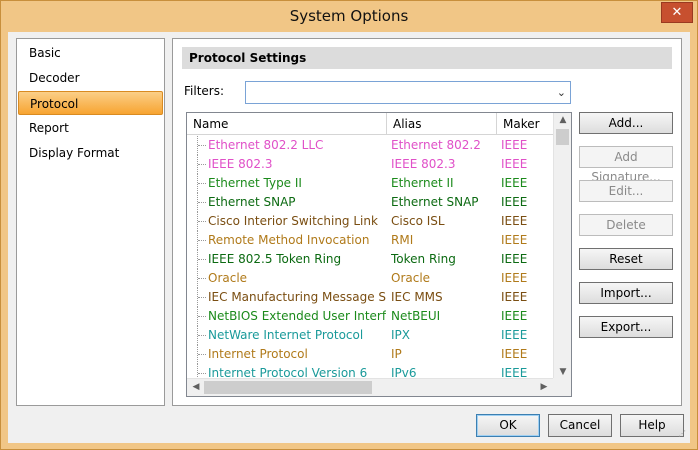 The width and height of the screenshot is (698, 450). I want to click on column-header-maker: Maker, so click(525, 124).